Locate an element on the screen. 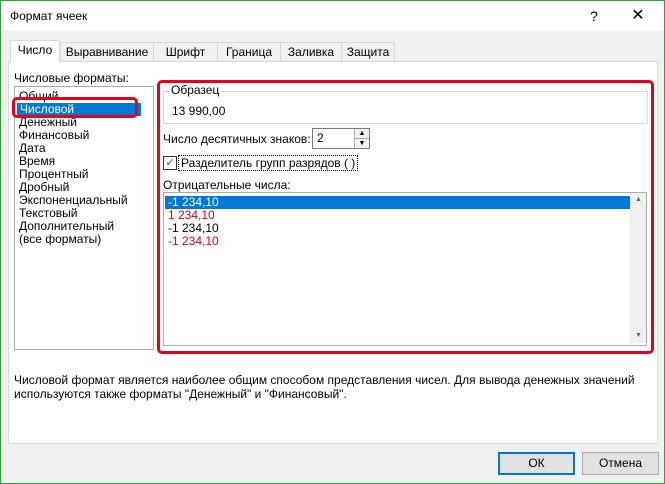 The width and height of the screenshot is (665, 484). tab-fill: Заливка is located at coordinates (311, 52).